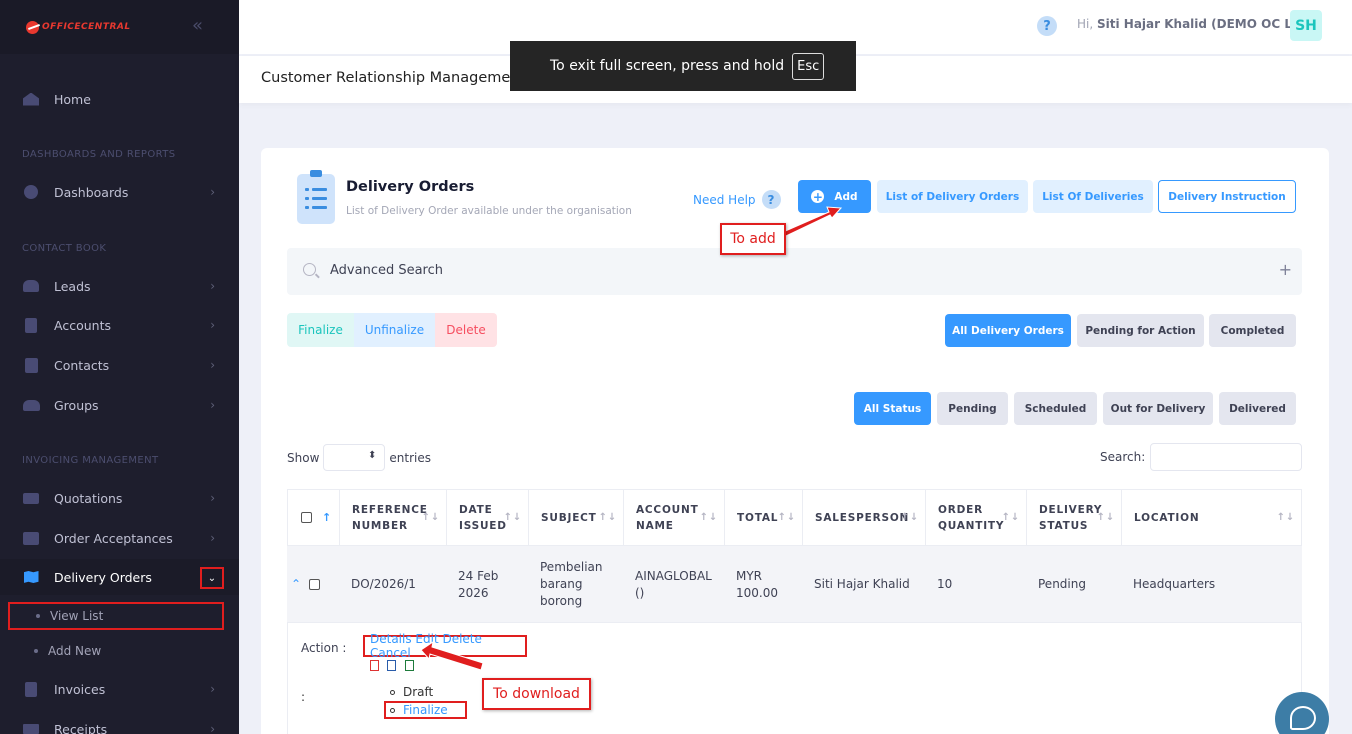 The width and height of the screenshot is (1352, 734). I want to click on delivery-instruction-button: Delivery Instruction, so click(1227, 196).